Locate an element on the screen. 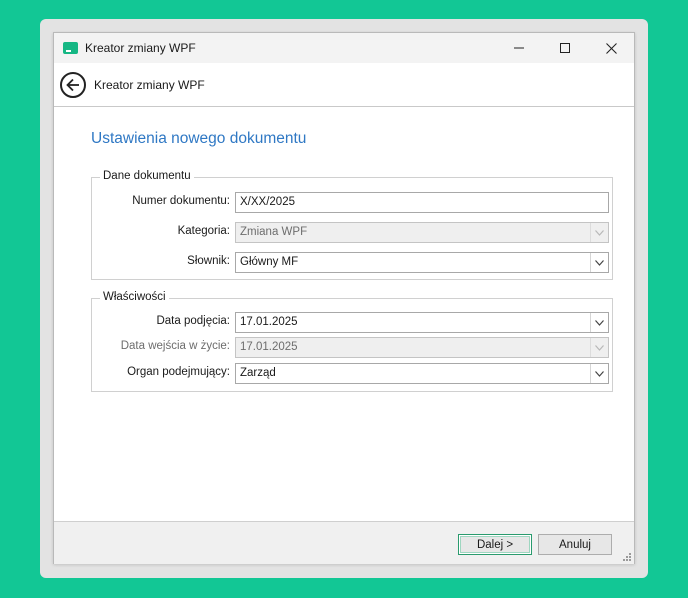 This screenshot has width=688, height=598. data-wejscia-dropdown-arrow is located at coordinates (599, 347).